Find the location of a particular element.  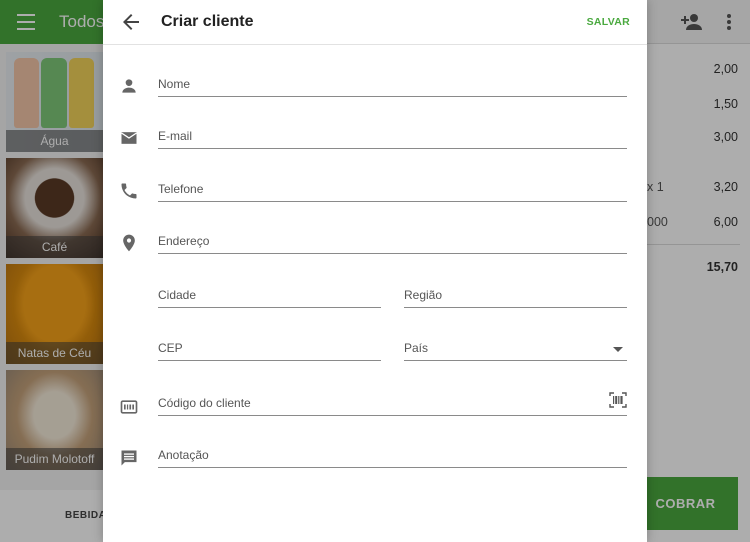

dialog-title: Criar cliente is located at coordinates (207, 21).